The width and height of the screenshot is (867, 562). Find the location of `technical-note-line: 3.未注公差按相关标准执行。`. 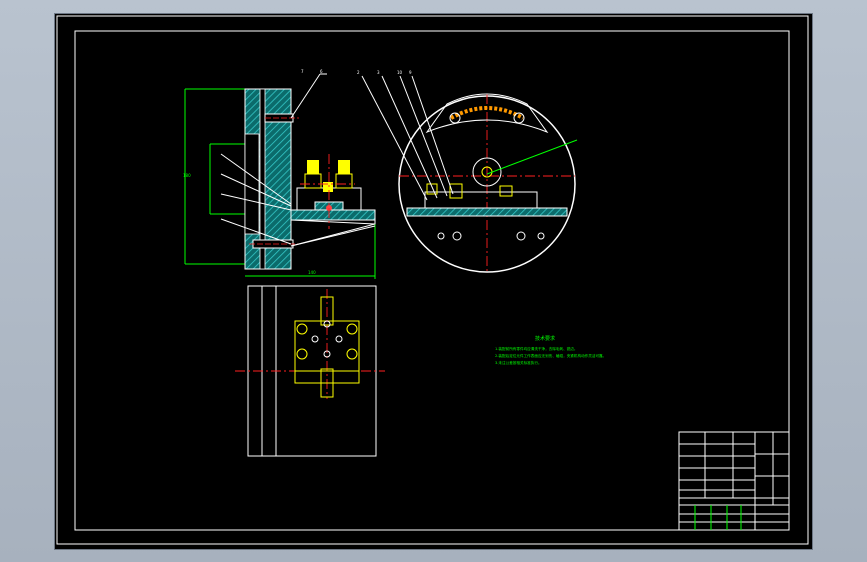

technical-note-line: 3.未注公差按相关标准执行。 is located at coordinates (518, 362).